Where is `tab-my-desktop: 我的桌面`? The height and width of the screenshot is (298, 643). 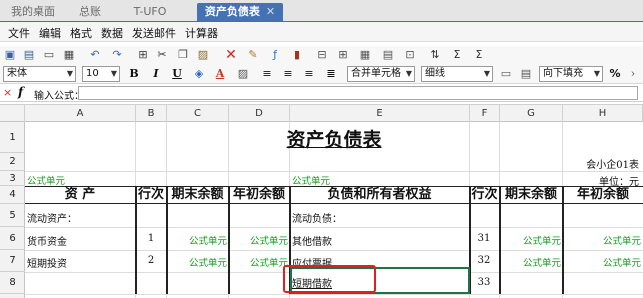
tab-my-desktop: 我的桌面 is located at coordinates (33, 12).